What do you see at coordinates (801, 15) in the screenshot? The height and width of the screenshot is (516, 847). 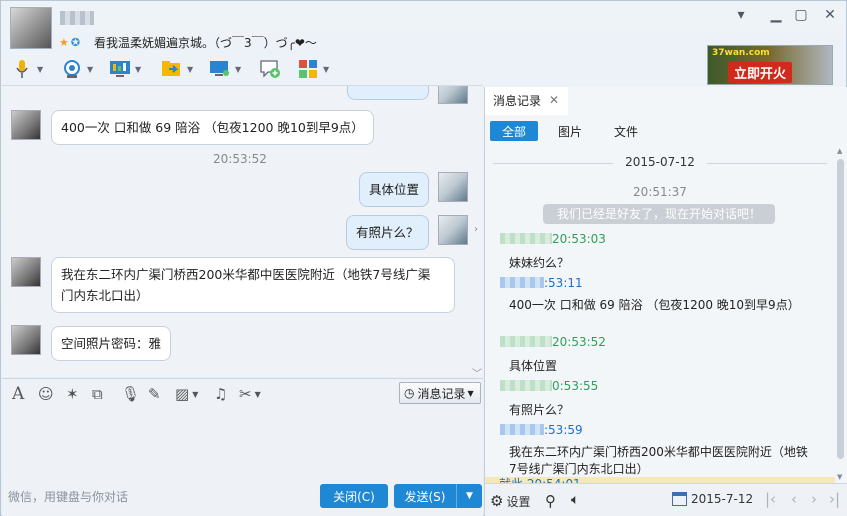 I see `maximize-icon: ▢` at bounding box center [801, 15].